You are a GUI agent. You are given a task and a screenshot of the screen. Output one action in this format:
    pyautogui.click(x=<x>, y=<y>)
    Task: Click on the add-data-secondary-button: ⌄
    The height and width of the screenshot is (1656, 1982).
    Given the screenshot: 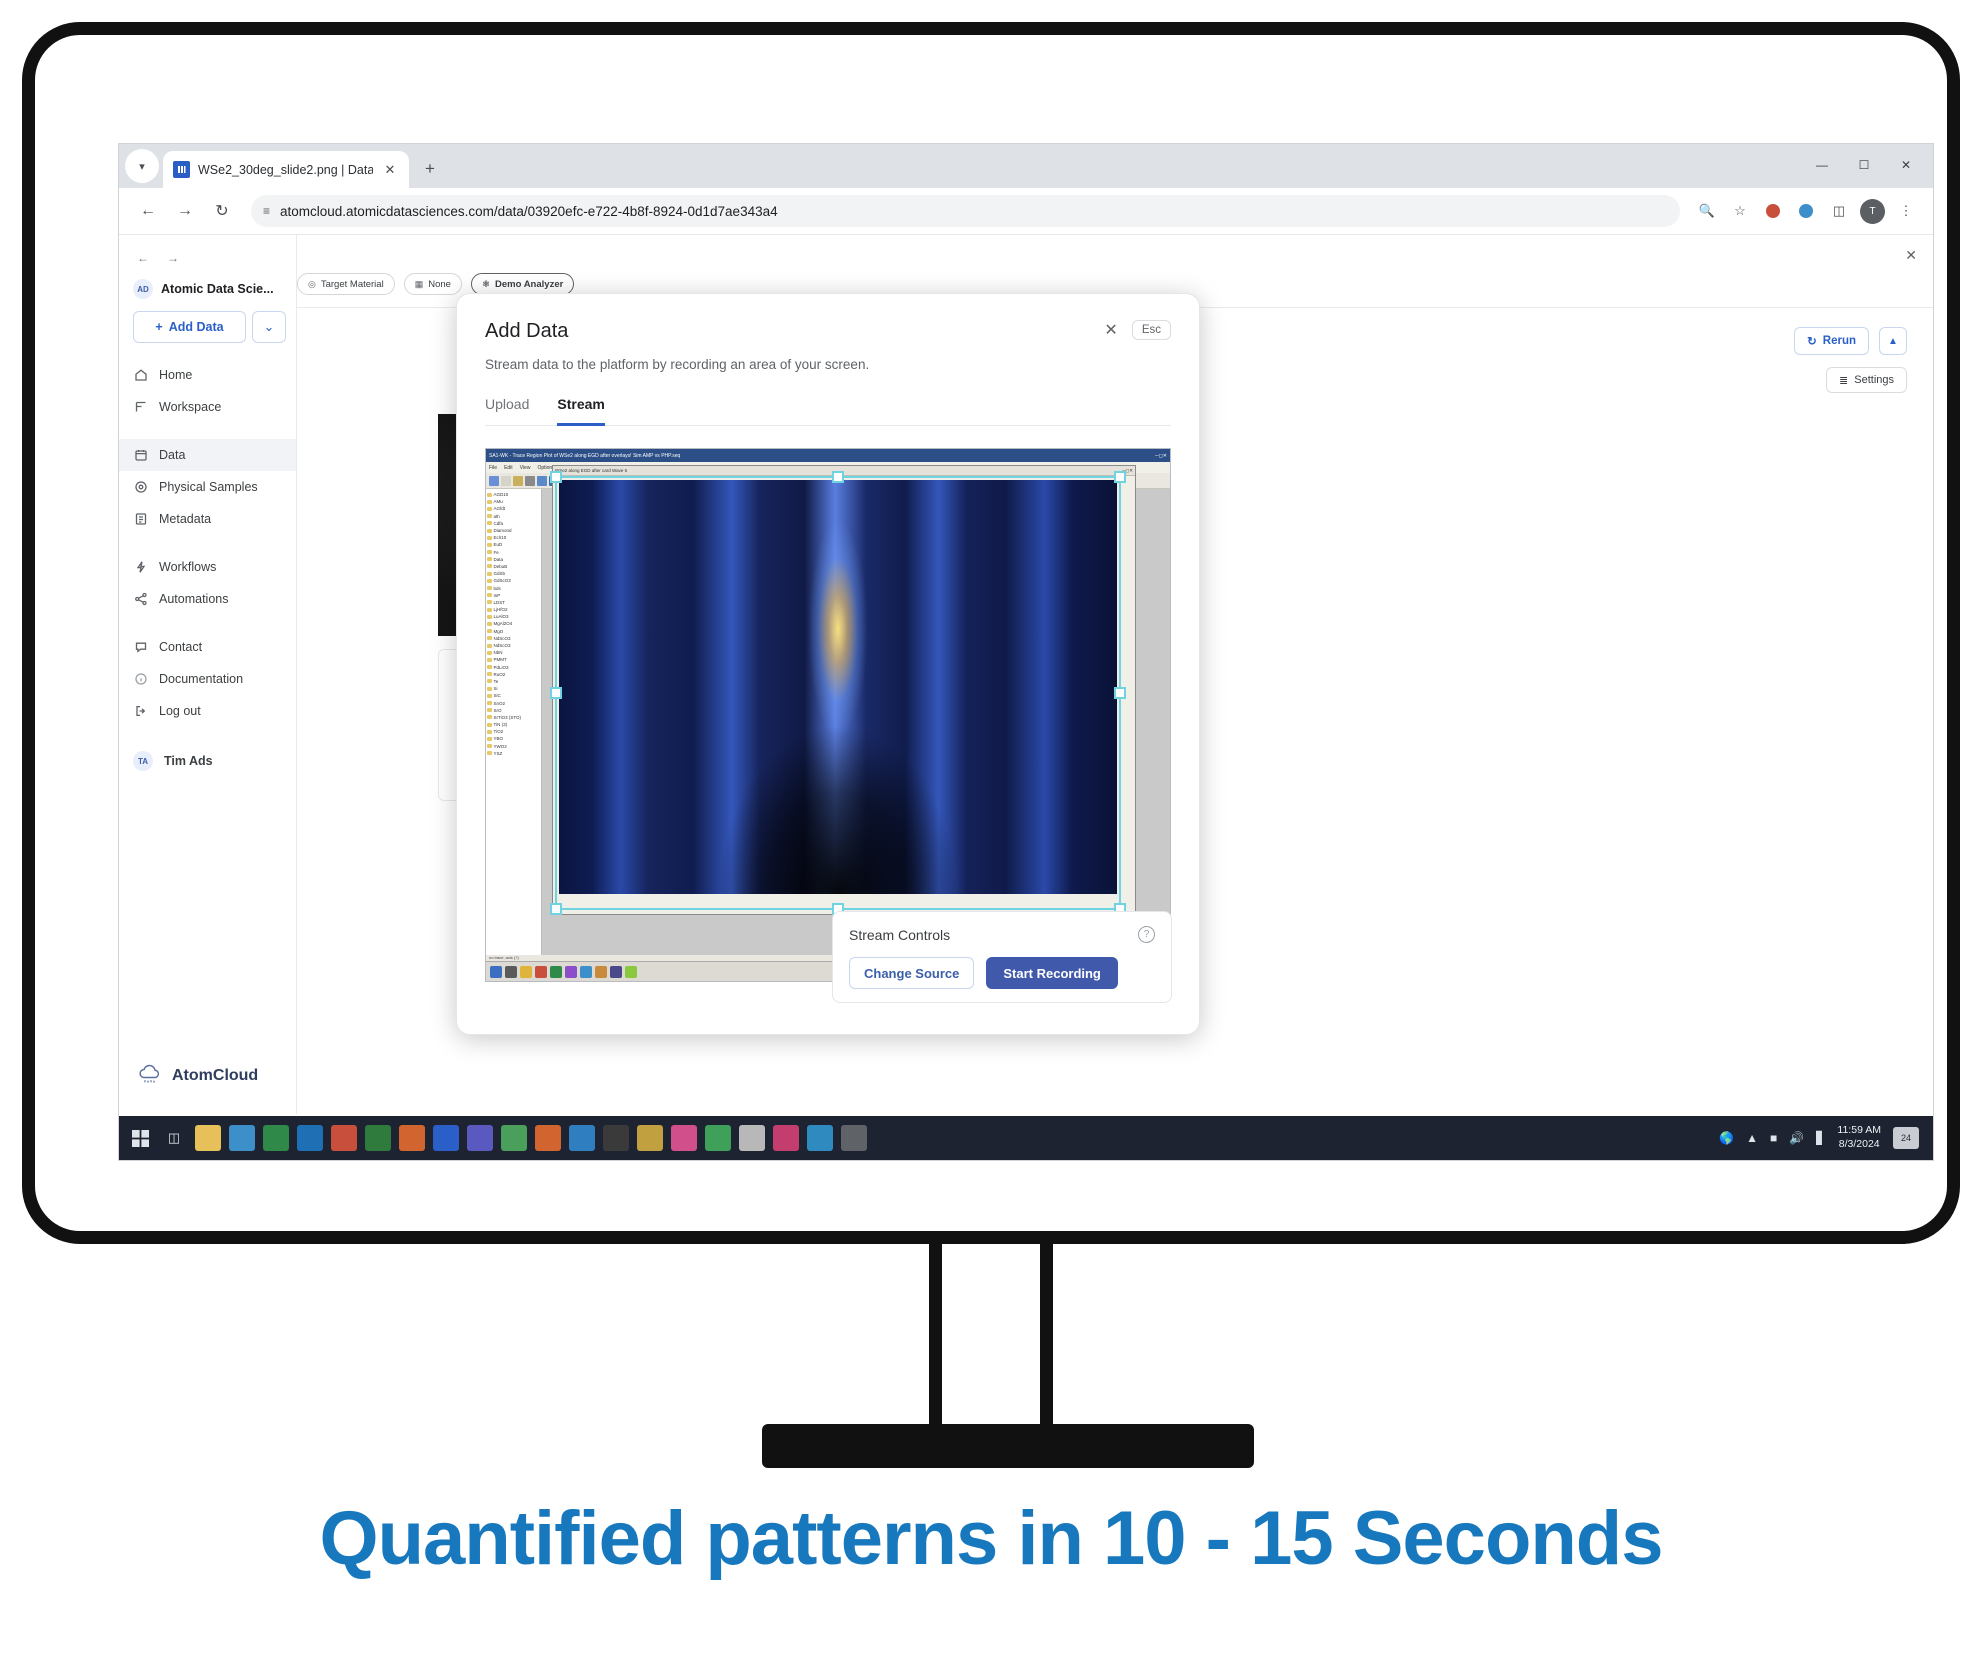 What is the action you would take?
    pyautogui.click(x=269, y=327)
    